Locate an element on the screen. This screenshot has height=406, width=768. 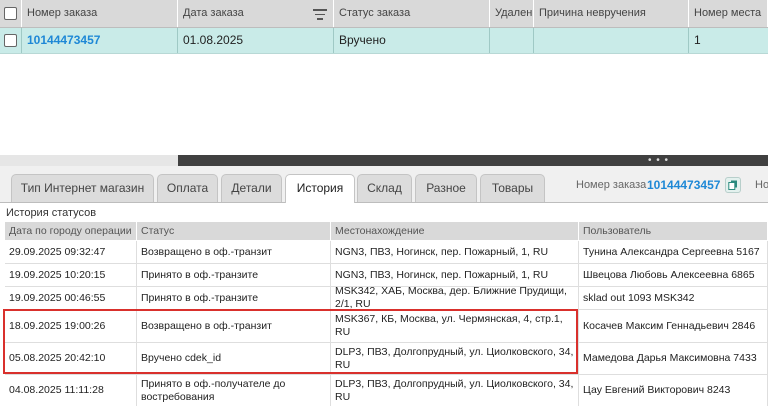
history-user: Мамедова Дарья Максимовна 7433 is located at coordinates (673, 358).